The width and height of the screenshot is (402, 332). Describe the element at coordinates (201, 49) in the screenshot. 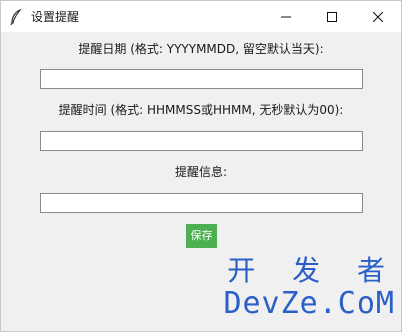

I see `date-label: 提醒日期 (格式: YYYYMMDD, 留空默认当天):` at that location.